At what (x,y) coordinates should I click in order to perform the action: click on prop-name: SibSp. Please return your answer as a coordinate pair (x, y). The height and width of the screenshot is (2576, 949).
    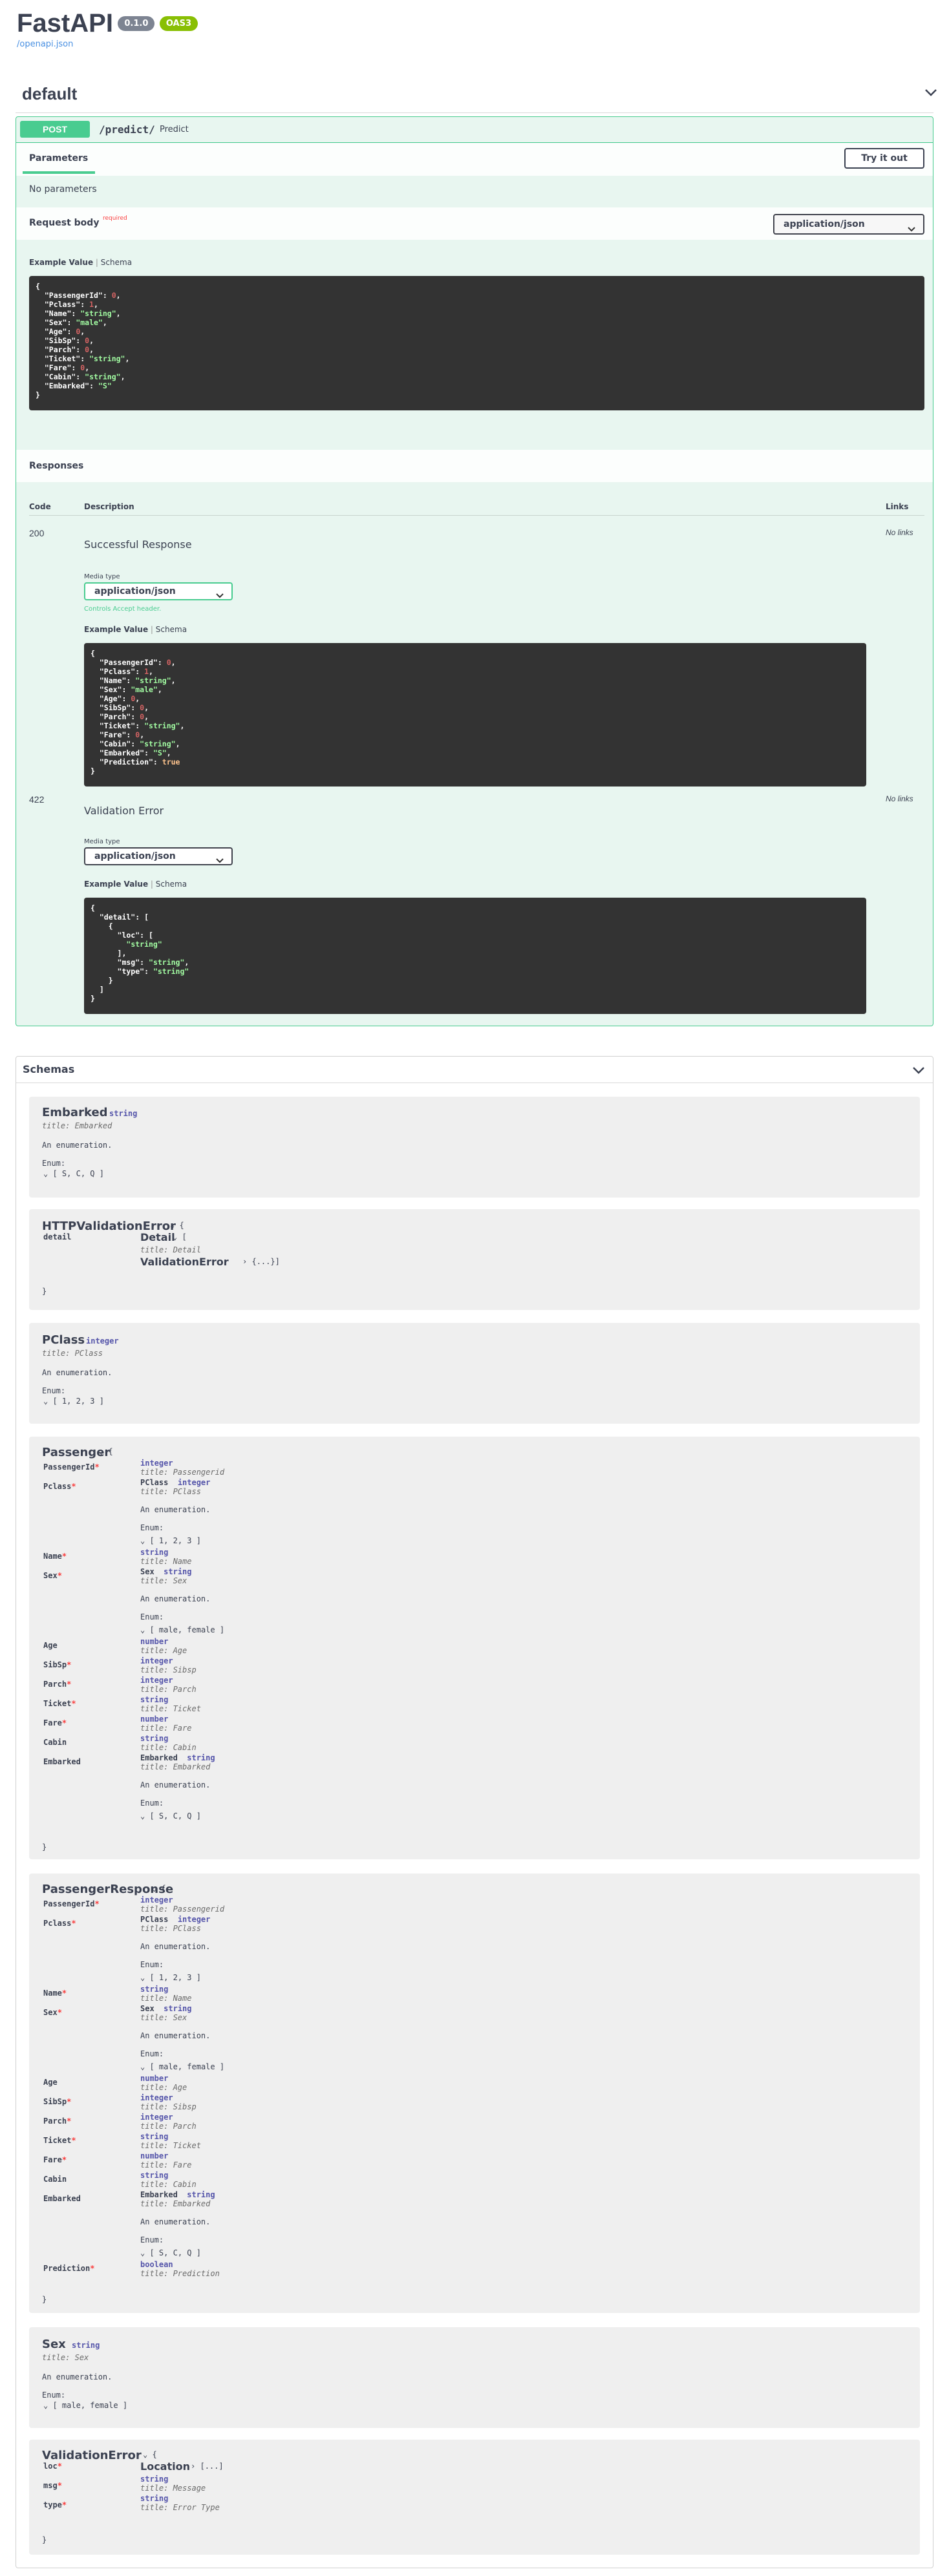
    Looking at the image, I should click on (55, 1664).